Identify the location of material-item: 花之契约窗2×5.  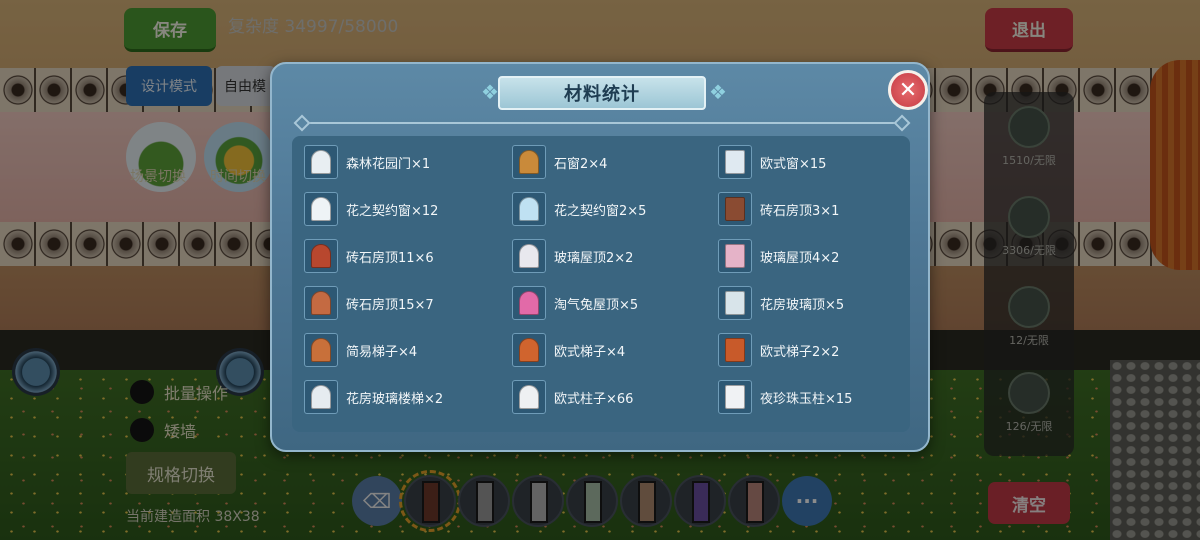
(612, 209).